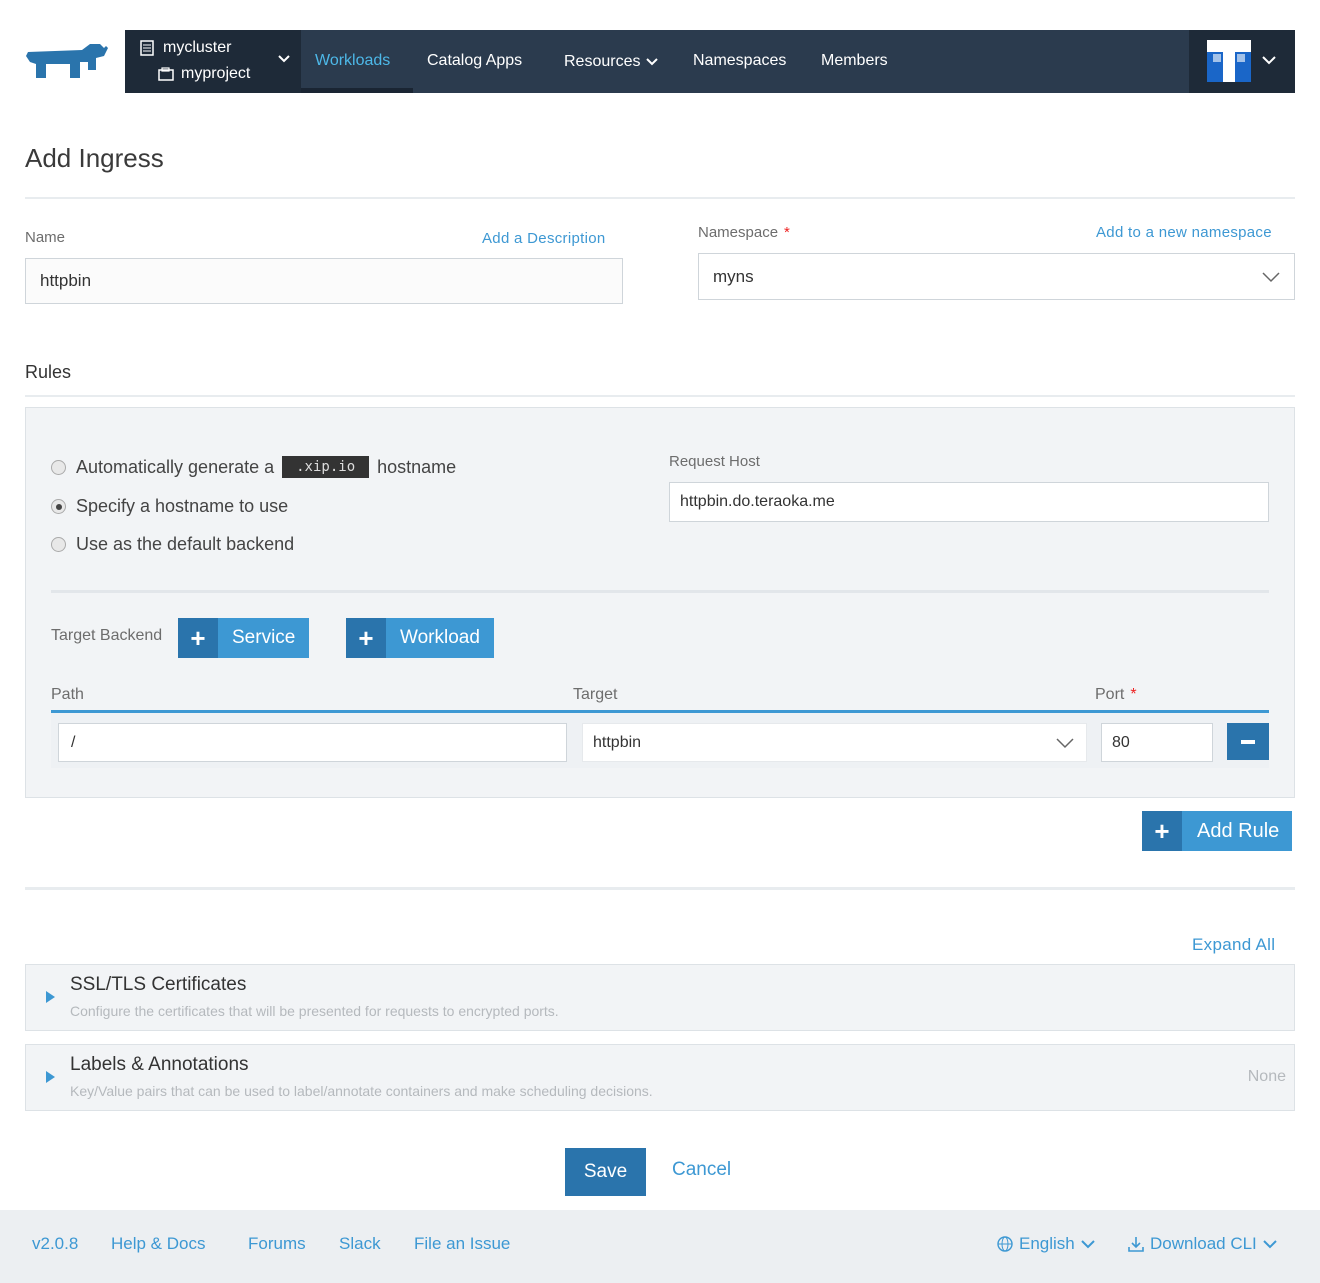 This screenshot has height=1283, width=1320. Describe the element at coordinates (701, 1170) in the screenshot. I see `cancel-button: Cancel` at that location.